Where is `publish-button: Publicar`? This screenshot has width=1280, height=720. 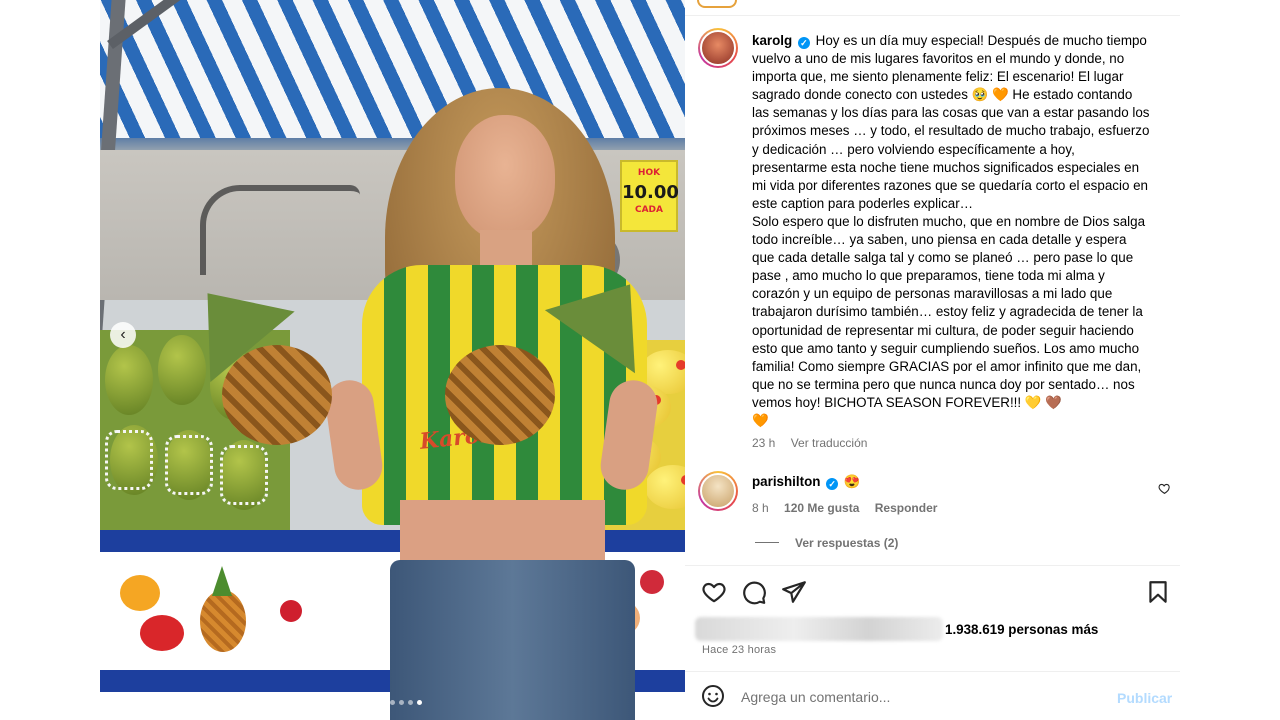
publish-button: Publicar is located at coordinates (1144, 698).